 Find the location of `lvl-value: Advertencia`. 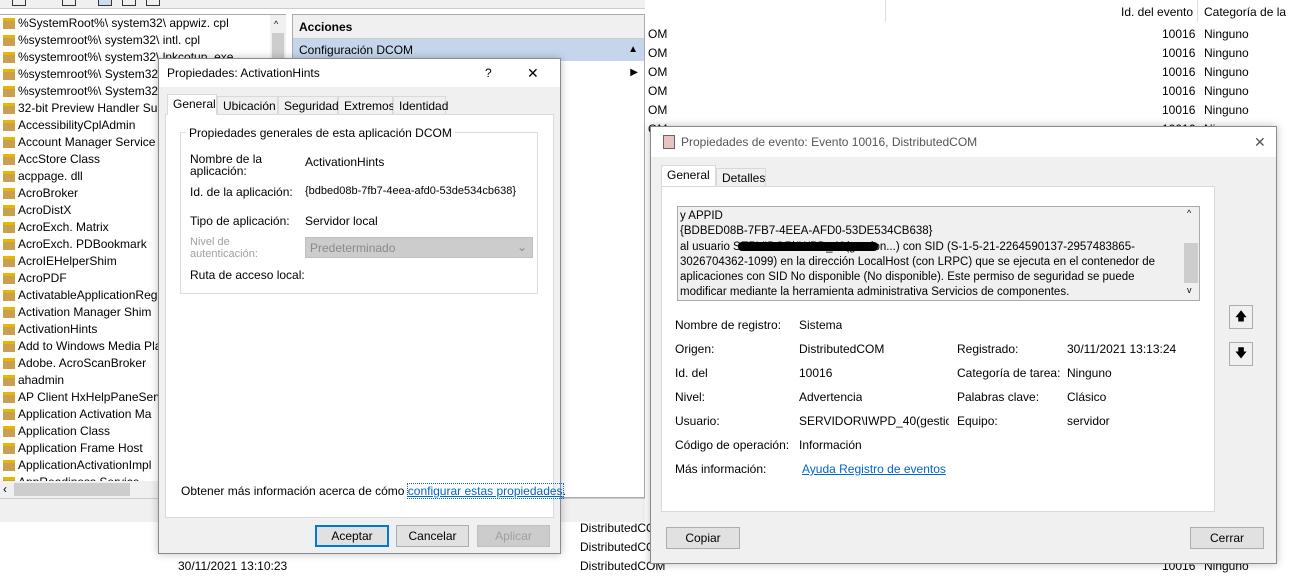

lvl-value: Advertencia is located at coordinates (831, 397).